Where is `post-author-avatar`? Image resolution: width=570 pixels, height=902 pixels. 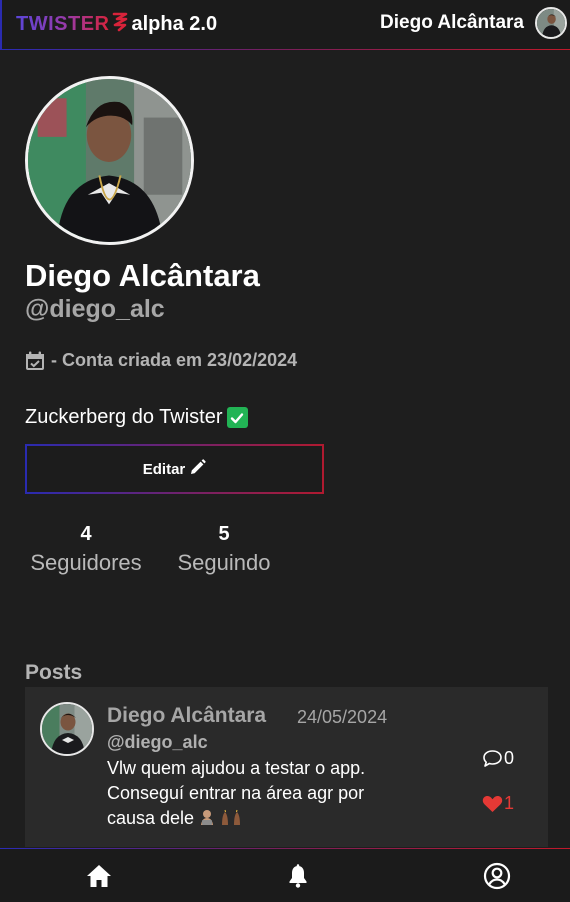
post-author-avatar is located at coordinates (67, 729).